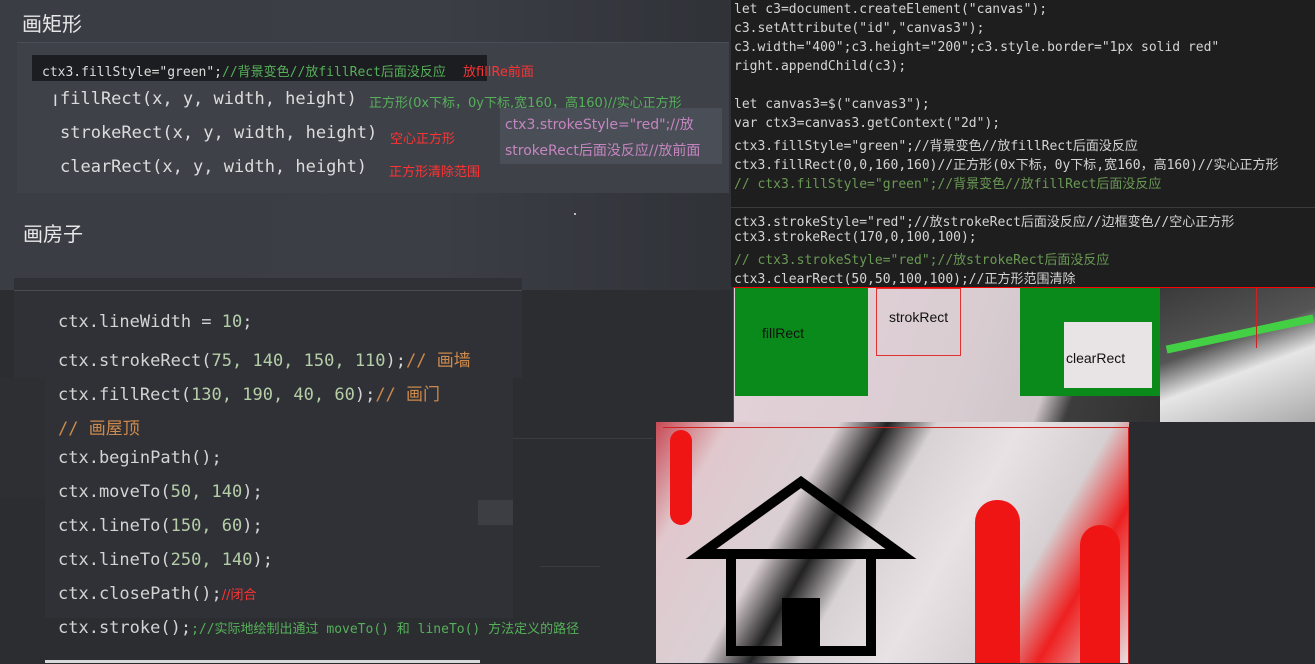  Describe the element at coordinates (114, 492) in the screenshot. I see `house-code-text: ctx.moveTo(` at that location.